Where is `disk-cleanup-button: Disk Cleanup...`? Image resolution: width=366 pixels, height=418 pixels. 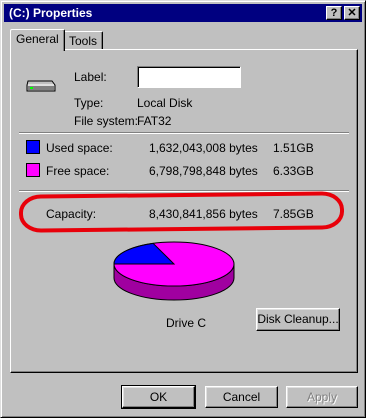 disk-cleanup-button: Disk Cleanup... is located at coordinates (298, 319).